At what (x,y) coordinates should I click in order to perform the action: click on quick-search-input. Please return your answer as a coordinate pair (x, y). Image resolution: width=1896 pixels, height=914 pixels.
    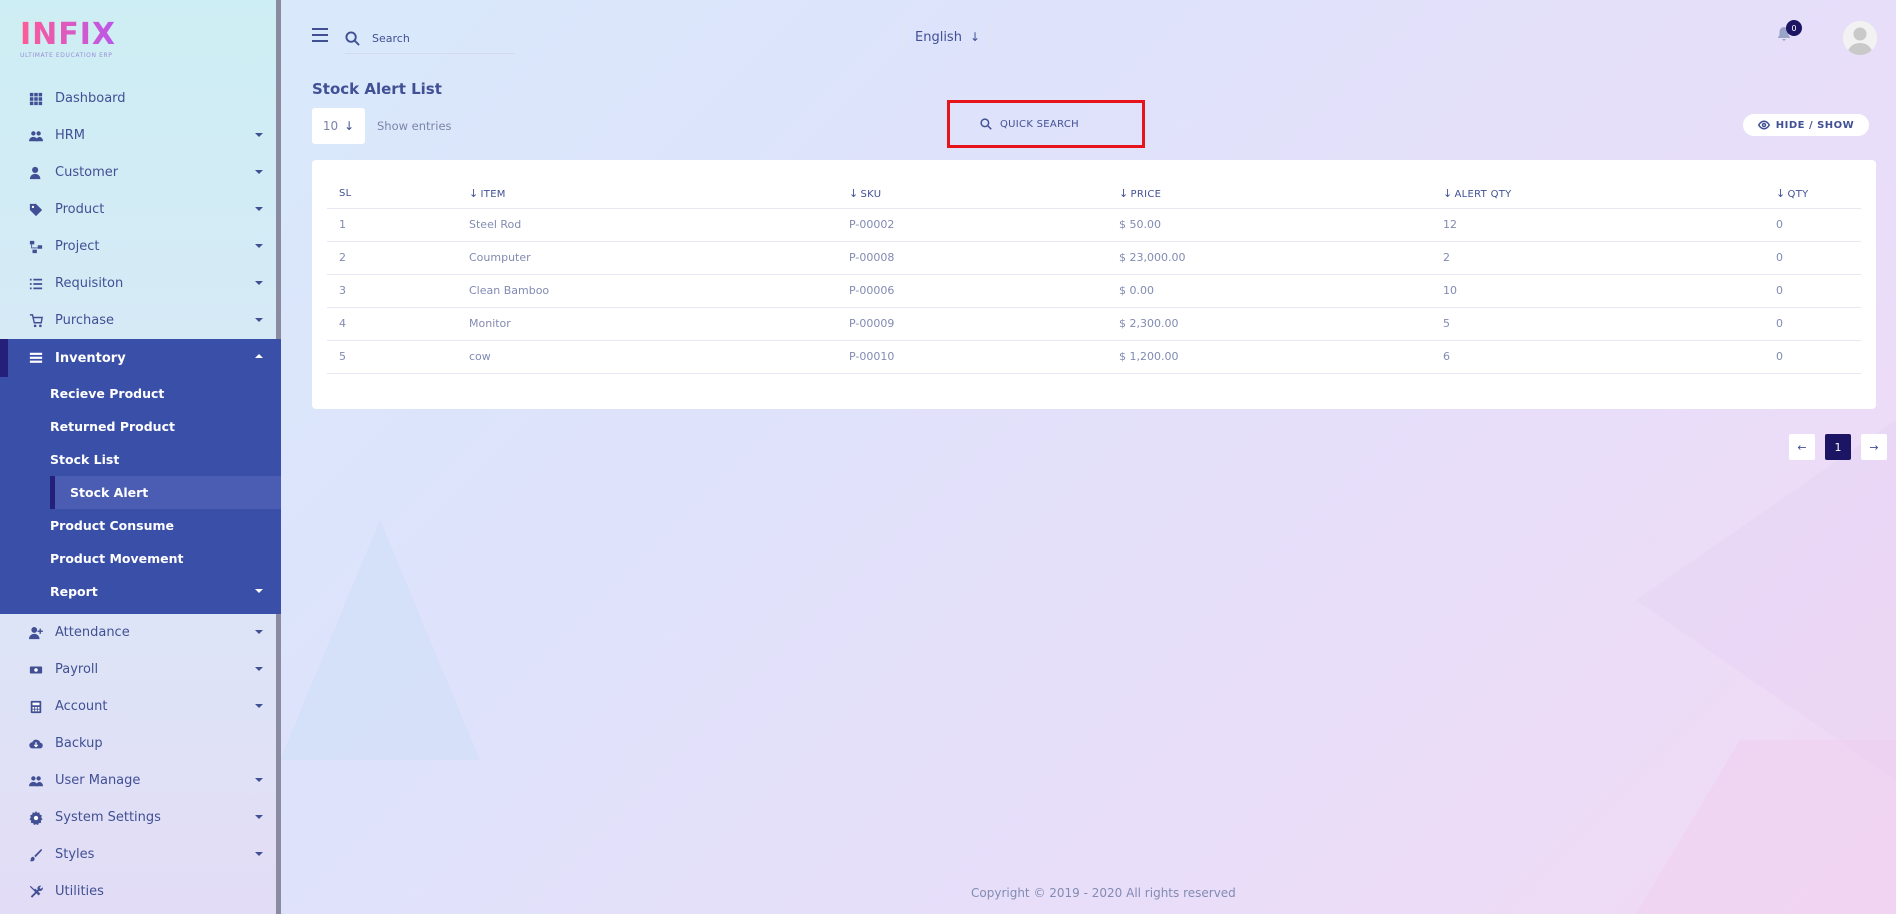
    Looking at the image, I should click on (1065, 124).